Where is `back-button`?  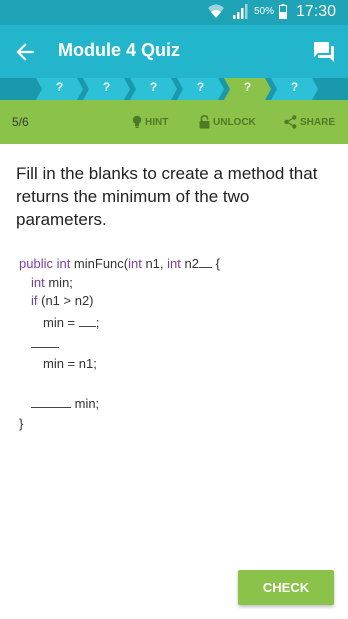
back-button is located at coordinates (25, 52).